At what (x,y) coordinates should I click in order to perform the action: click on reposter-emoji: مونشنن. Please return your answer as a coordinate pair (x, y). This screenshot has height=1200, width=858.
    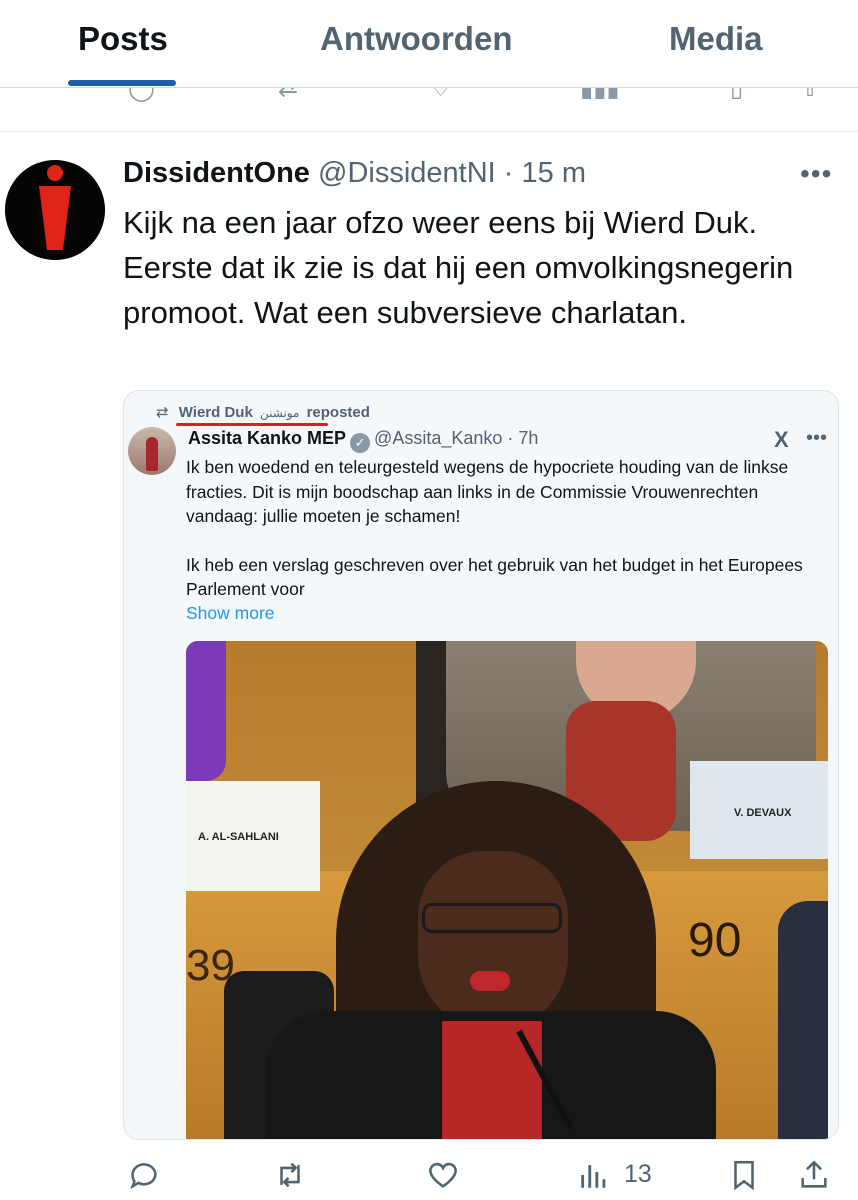
    Looking at the image, I should click on (279, 413).